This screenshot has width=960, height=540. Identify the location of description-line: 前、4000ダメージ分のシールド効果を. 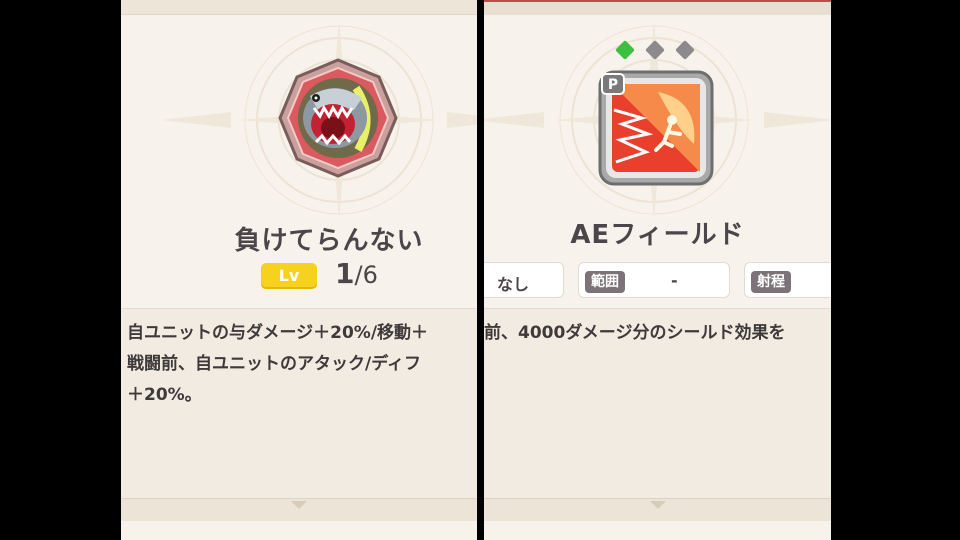
(635, 333).